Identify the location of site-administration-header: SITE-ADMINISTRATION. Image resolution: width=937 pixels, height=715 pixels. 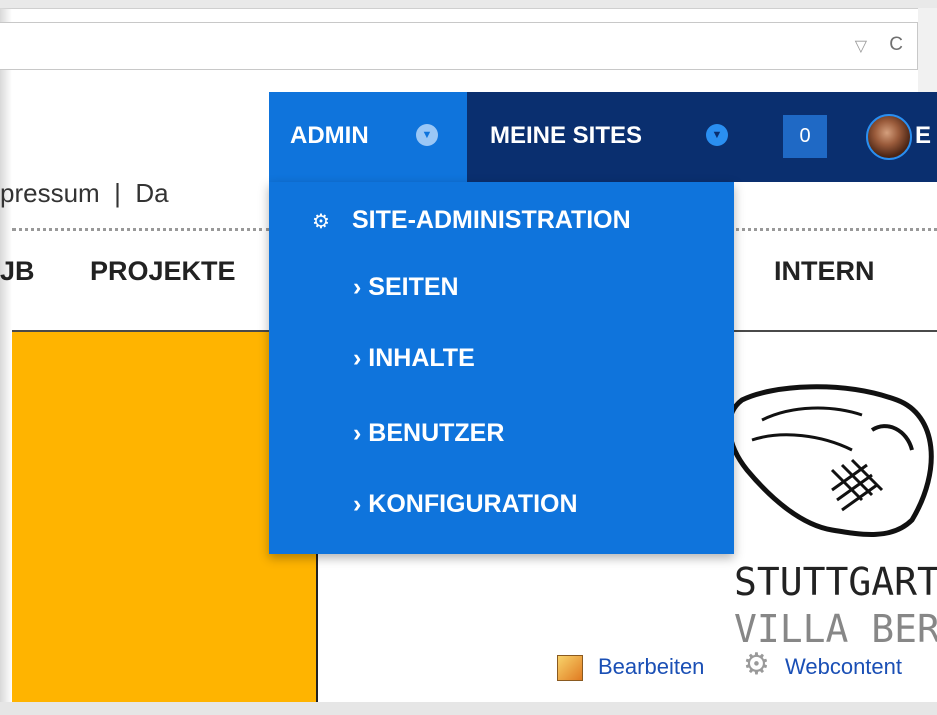
(491, 220).